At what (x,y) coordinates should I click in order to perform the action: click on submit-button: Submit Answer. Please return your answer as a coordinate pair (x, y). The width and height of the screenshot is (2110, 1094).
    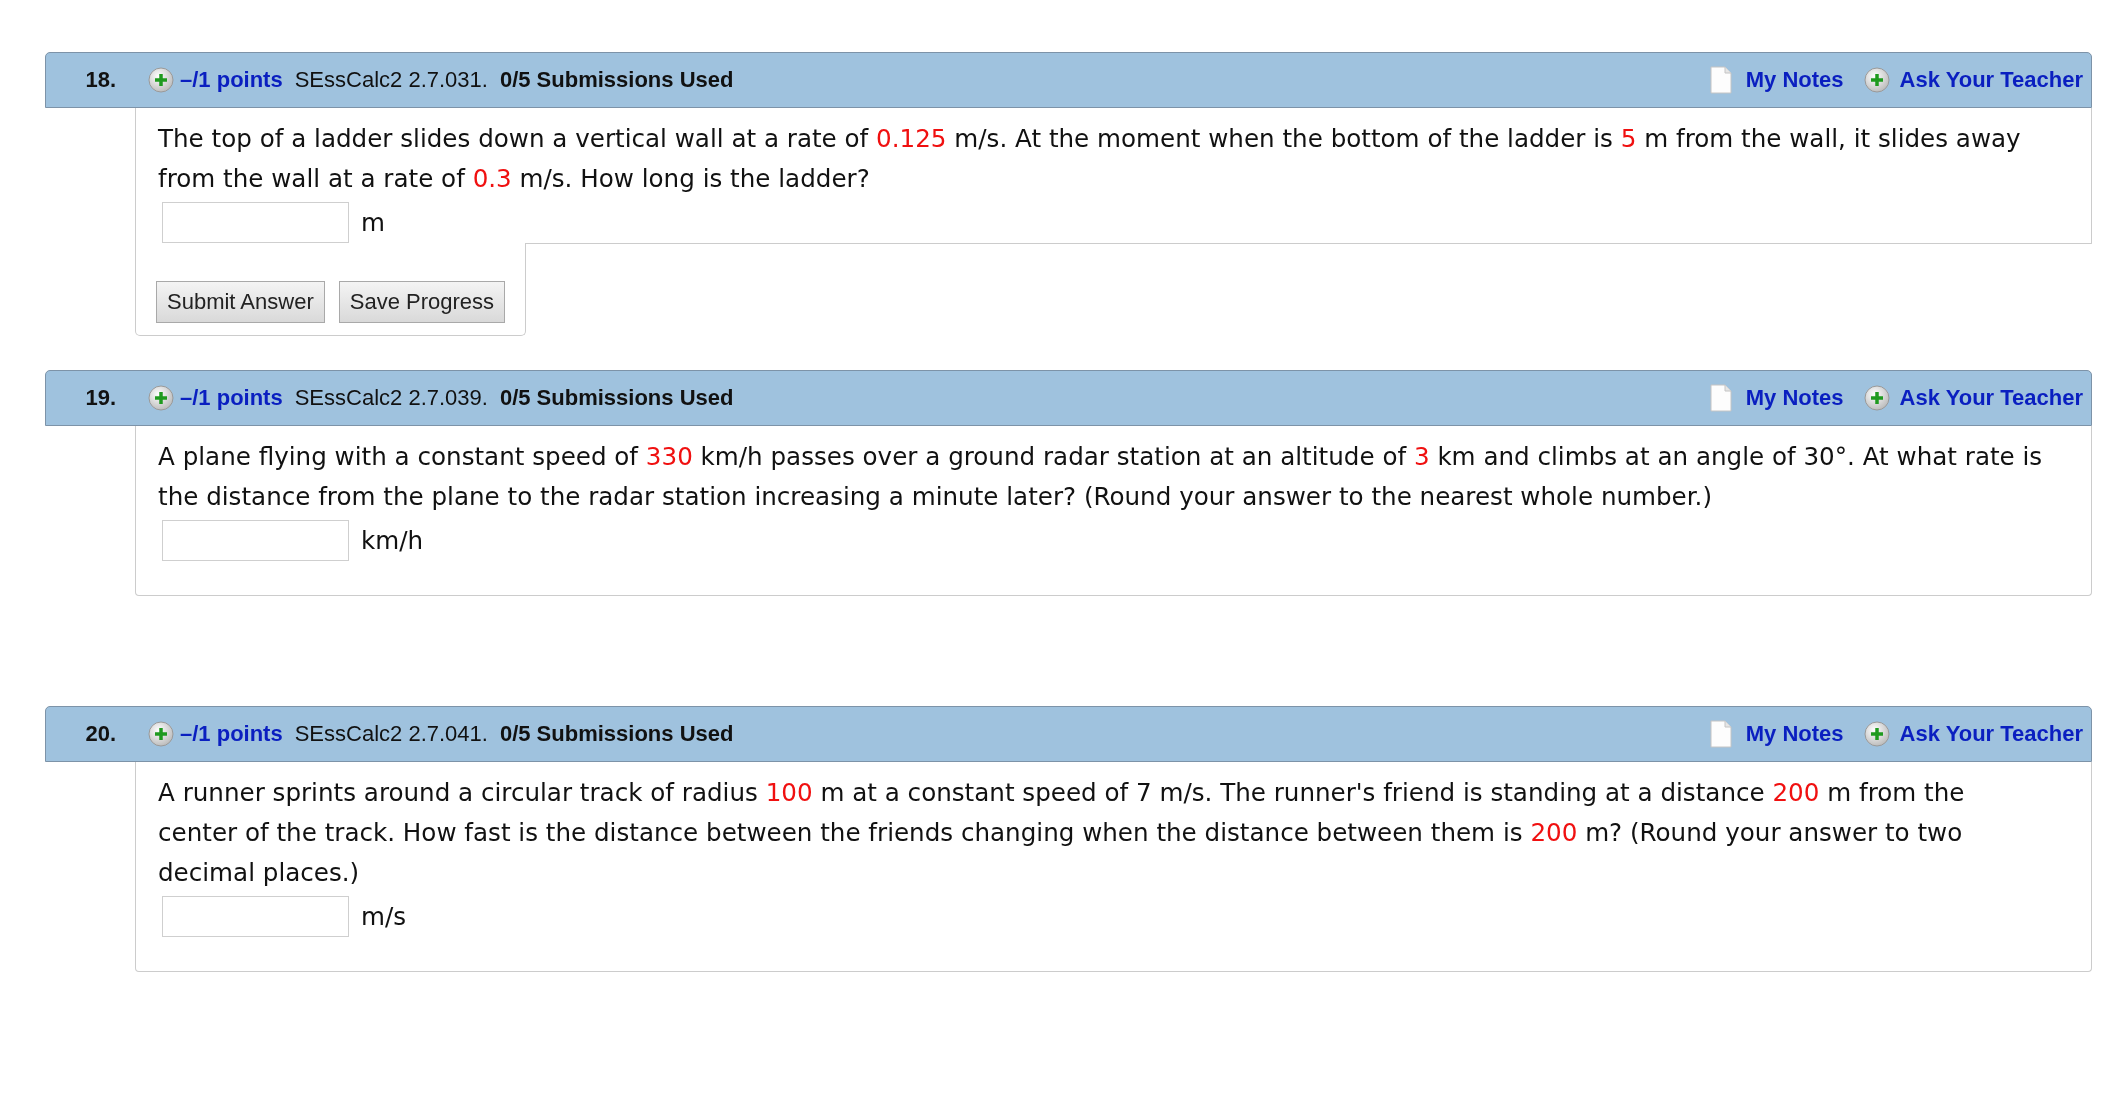
    Looking at the image, I should click on (240, 302).